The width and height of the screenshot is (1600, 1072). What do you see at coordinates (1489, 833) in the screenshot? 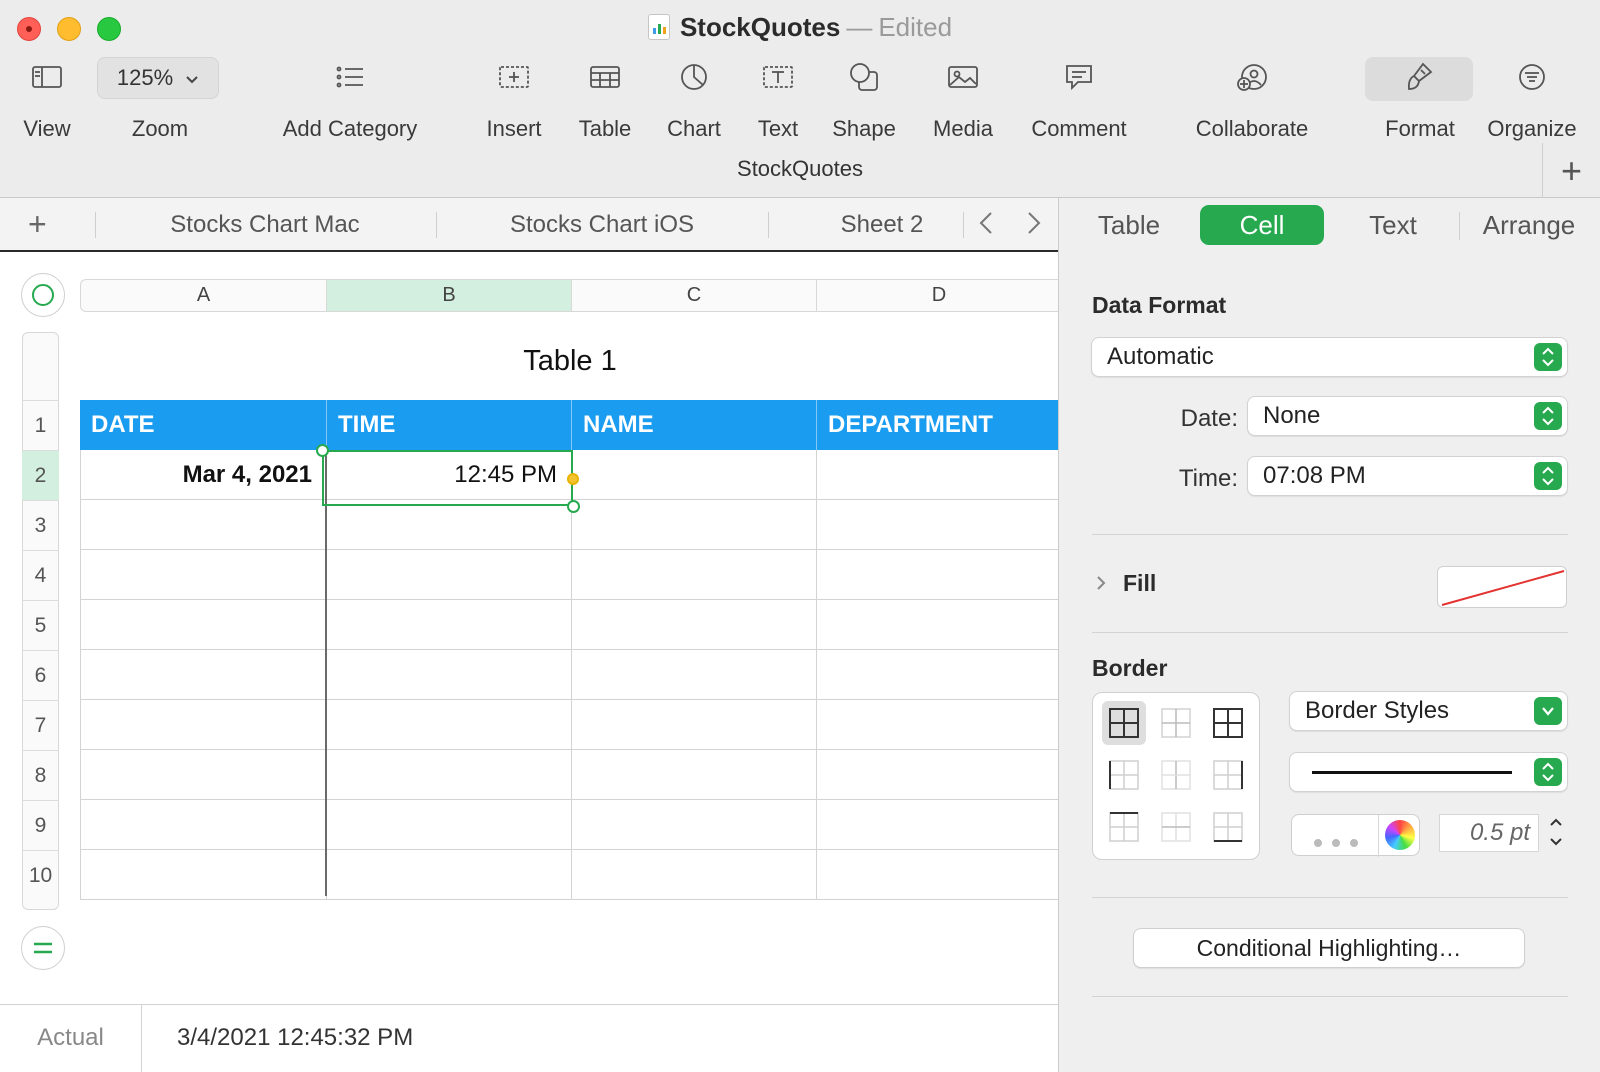
I see `border-width-field: 0.5 pt` at bounding box center [1489, 833].